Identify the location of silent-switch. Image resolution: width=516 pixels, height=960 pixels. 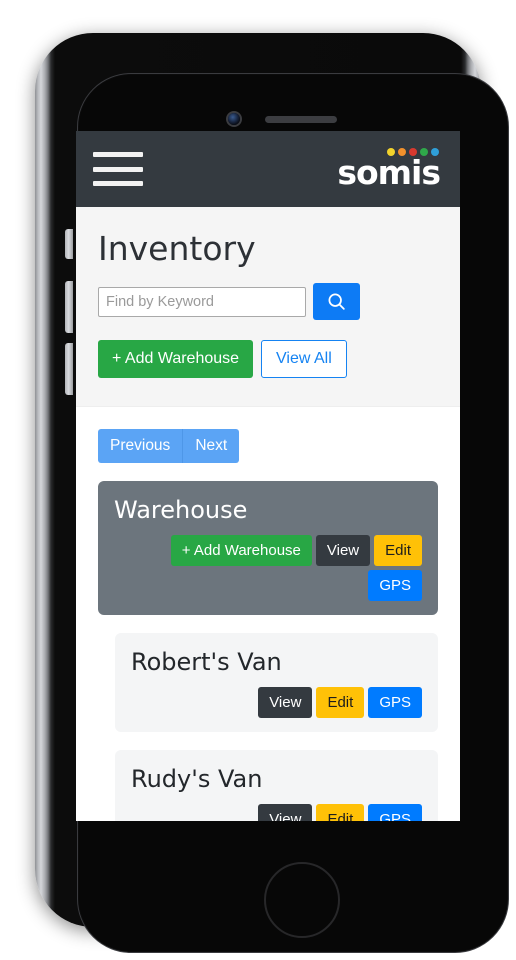
(69, 244).